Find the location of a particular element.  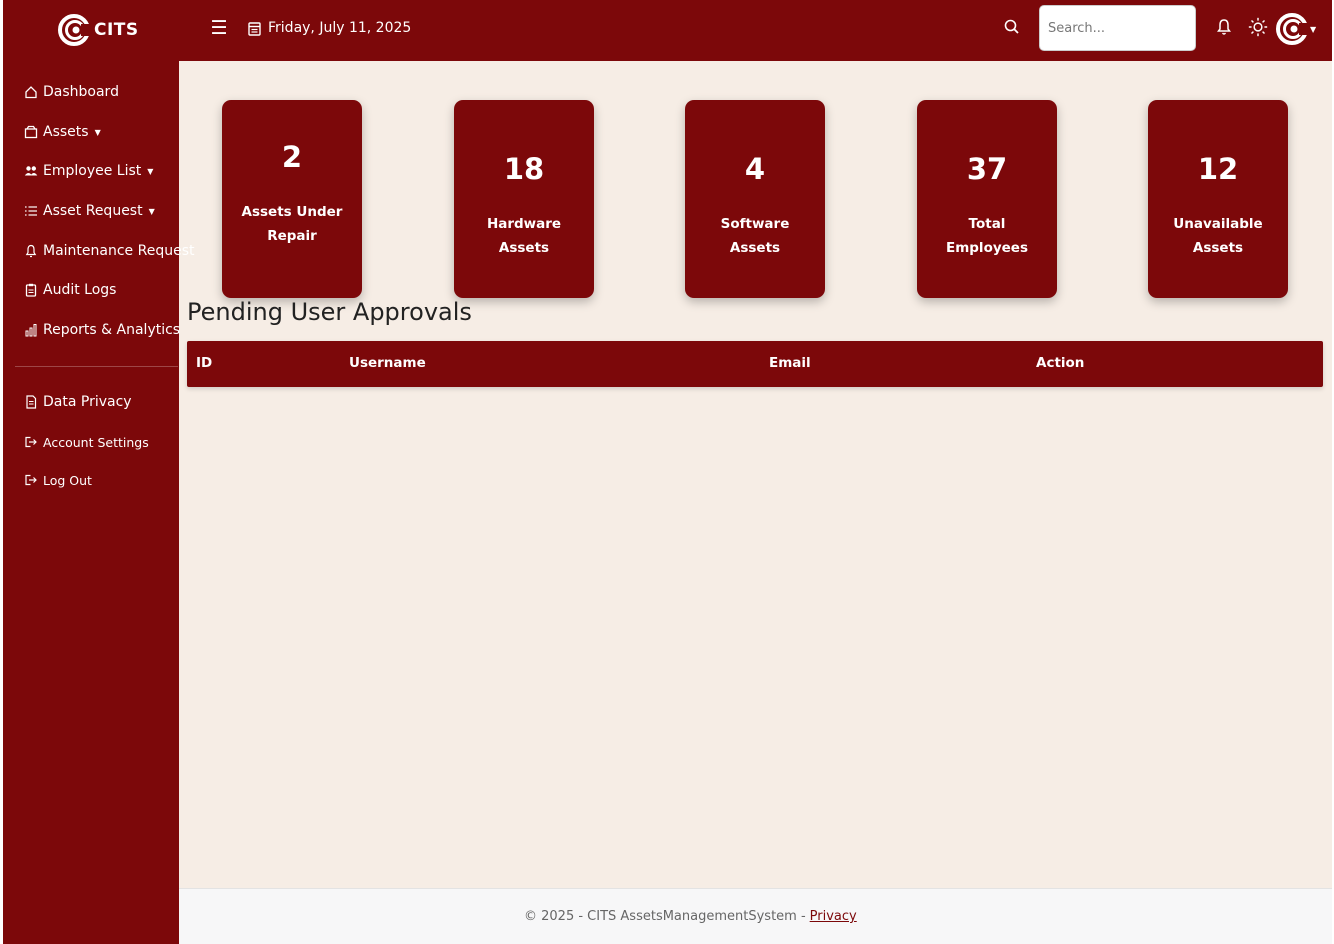

stat-value: 18 is located at coordinates (524, 169).